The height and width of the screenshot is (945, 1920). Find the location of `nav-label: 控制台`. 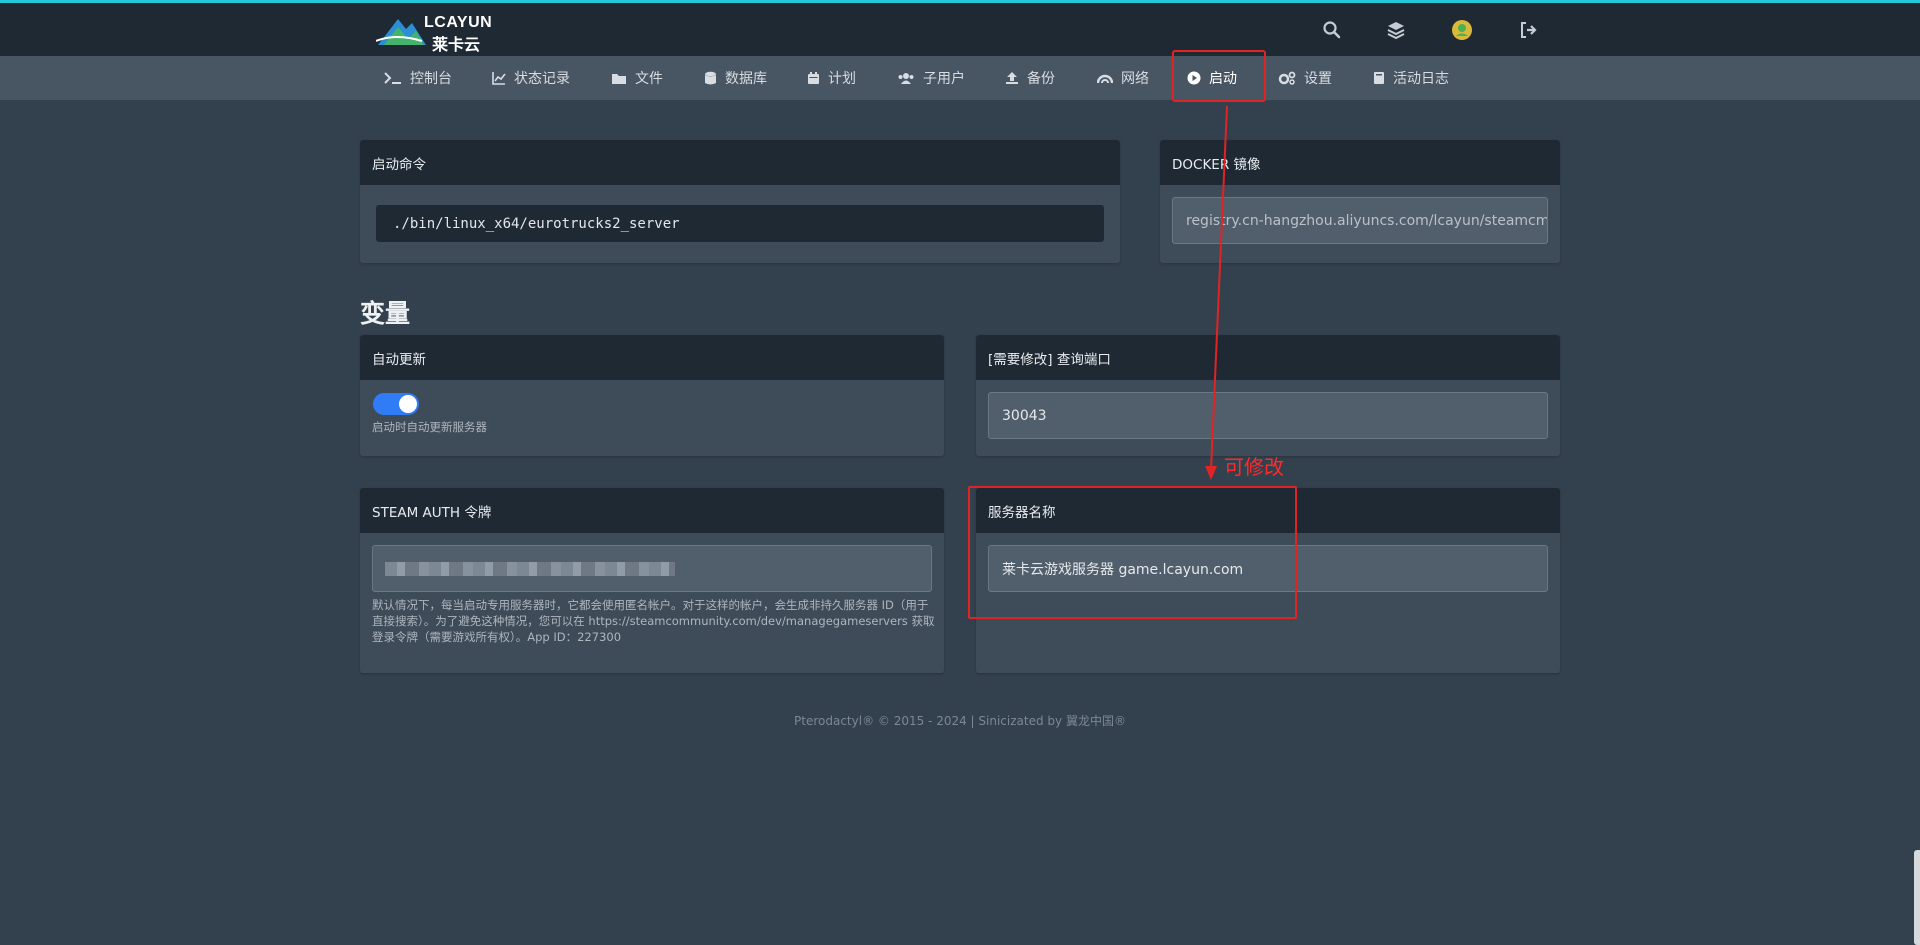

nav-label: 控制台 is located at coordinates (431, 79).